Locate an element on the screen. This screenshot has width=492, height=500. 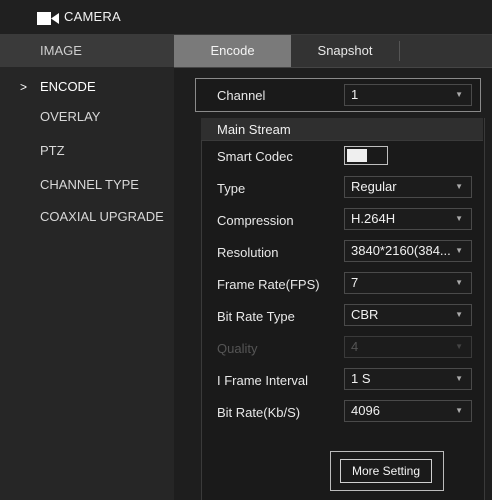
resolution-select: 3840*2160(384... ▼ is located at coordinates (408, 251).